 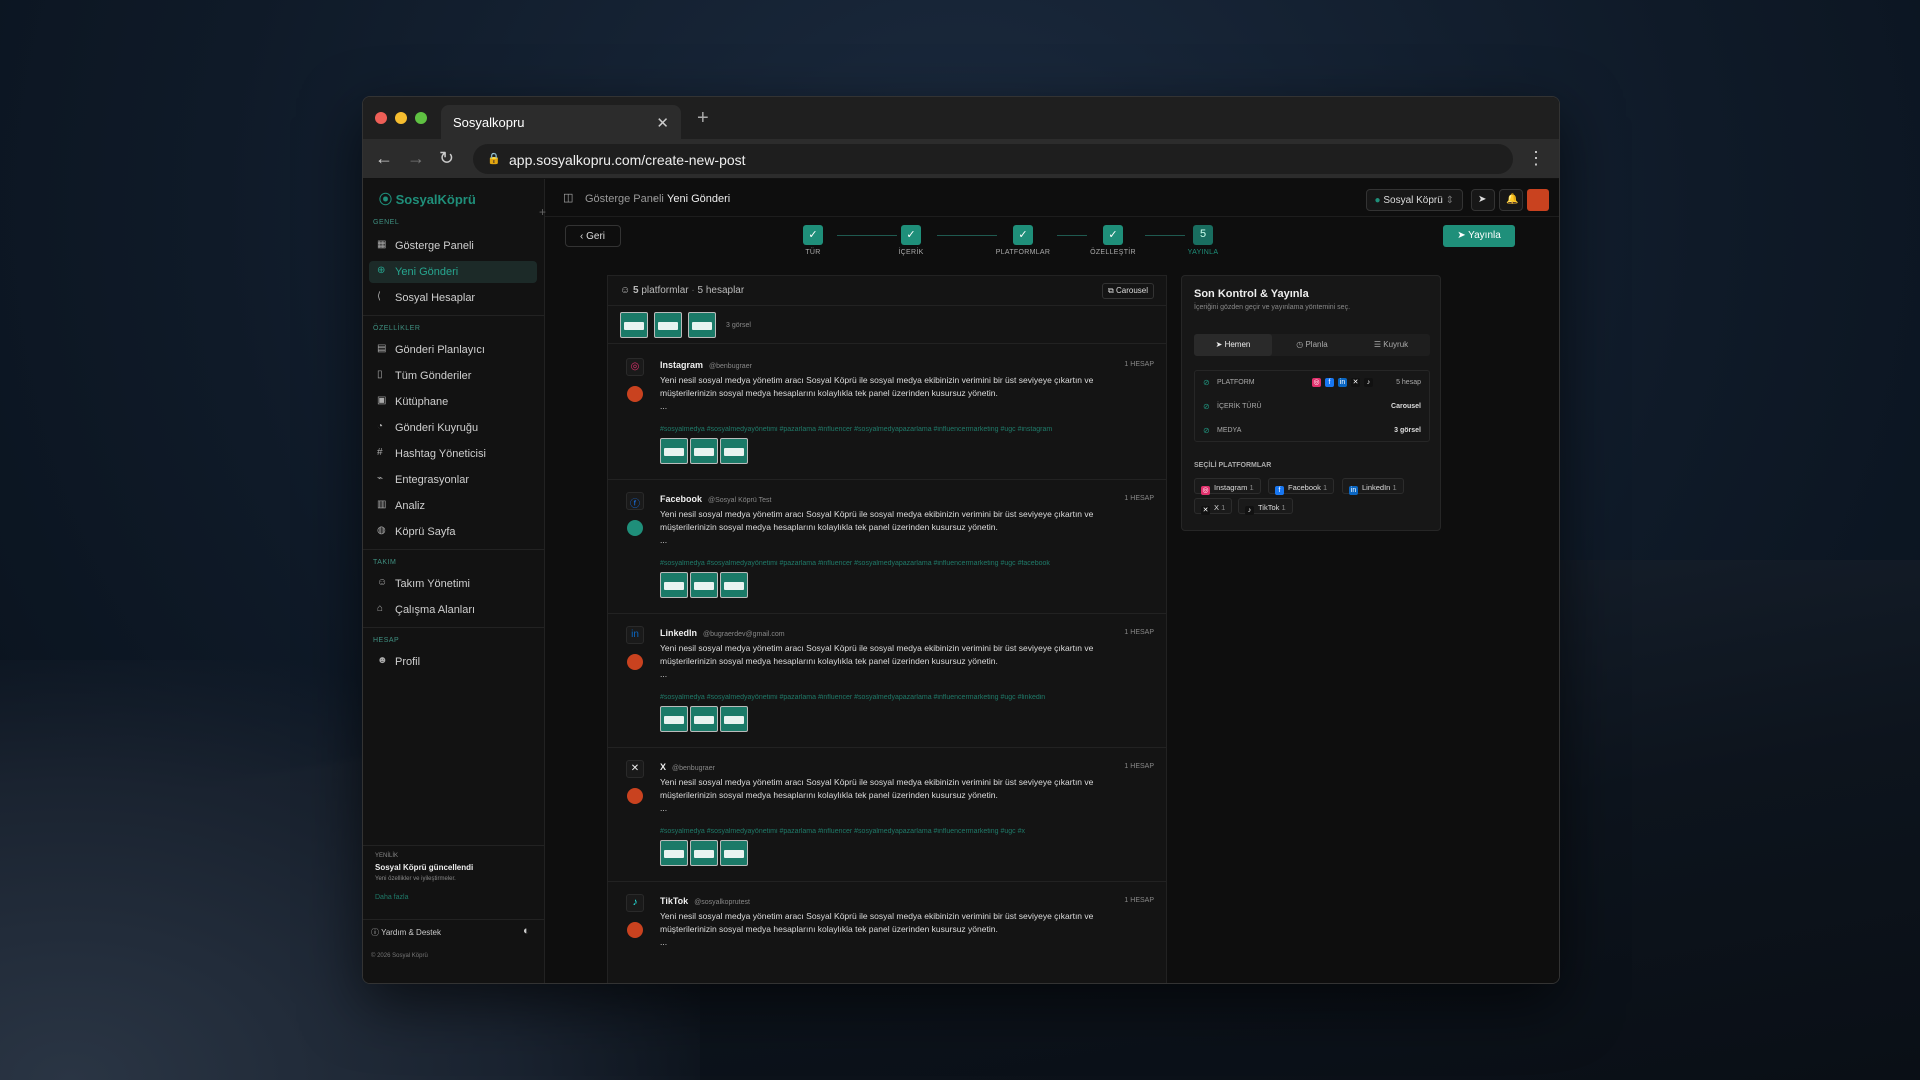 What do you see at coordinates (813, 252) in the screenshot?
I see `step-label: TÜR` at bounding box center [813, 252].